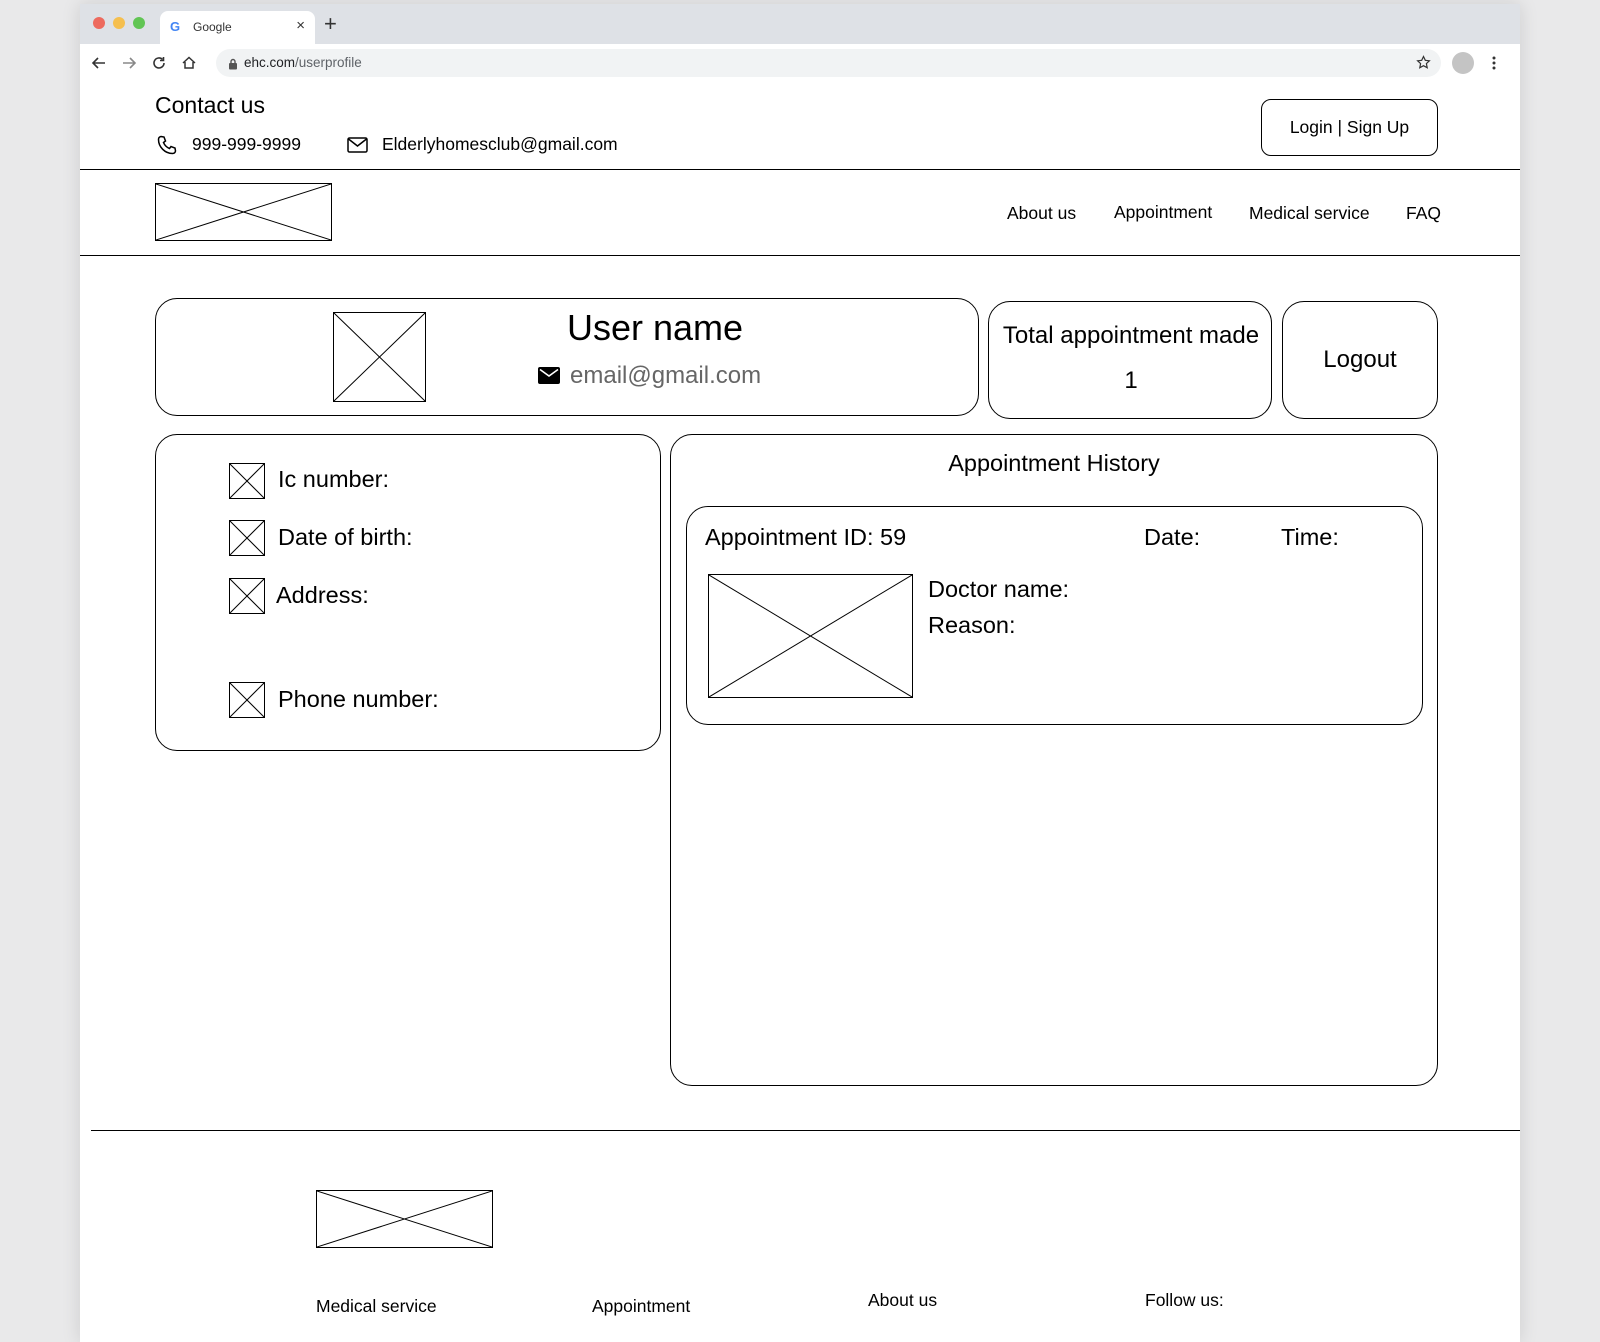 This screenshot has width=1600, height=1342. I want to click on logout-button: Logout, so click(1360, 360).